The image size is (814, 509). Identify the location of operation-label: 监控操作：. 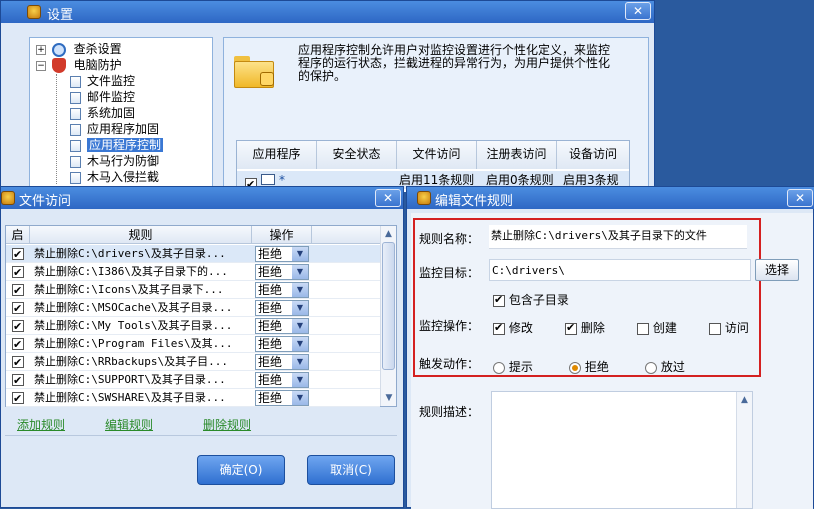
(449, 326).